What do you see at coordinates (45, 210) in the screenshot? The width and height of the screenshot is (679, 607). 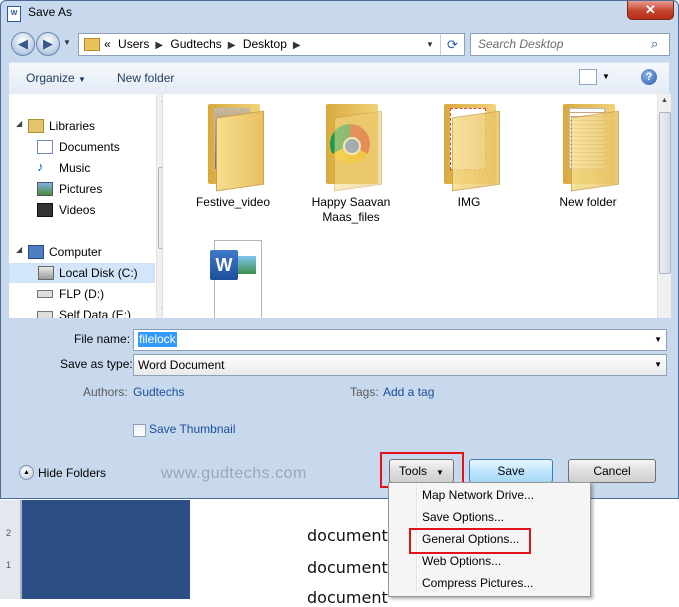 I see `videos-icon` at bounding box center [45, 210].